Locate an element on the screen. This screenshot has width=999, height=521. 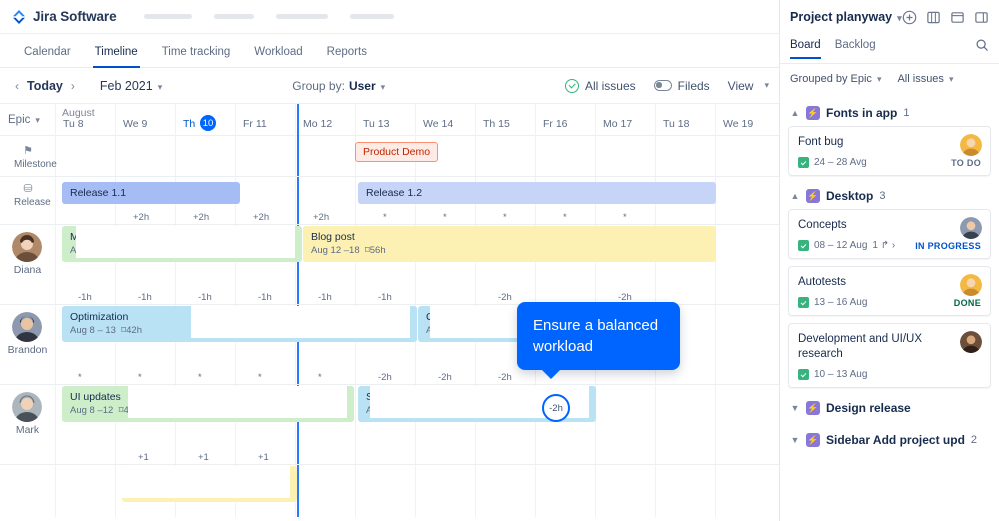
search-icon is located at coordinates (982, 48).